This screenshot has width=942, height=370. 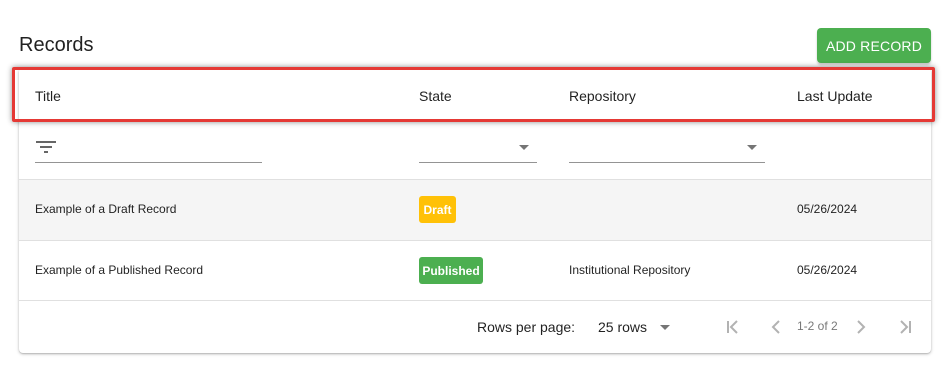 I want to click on chevron-right-icon, so click(x=861, y=327).